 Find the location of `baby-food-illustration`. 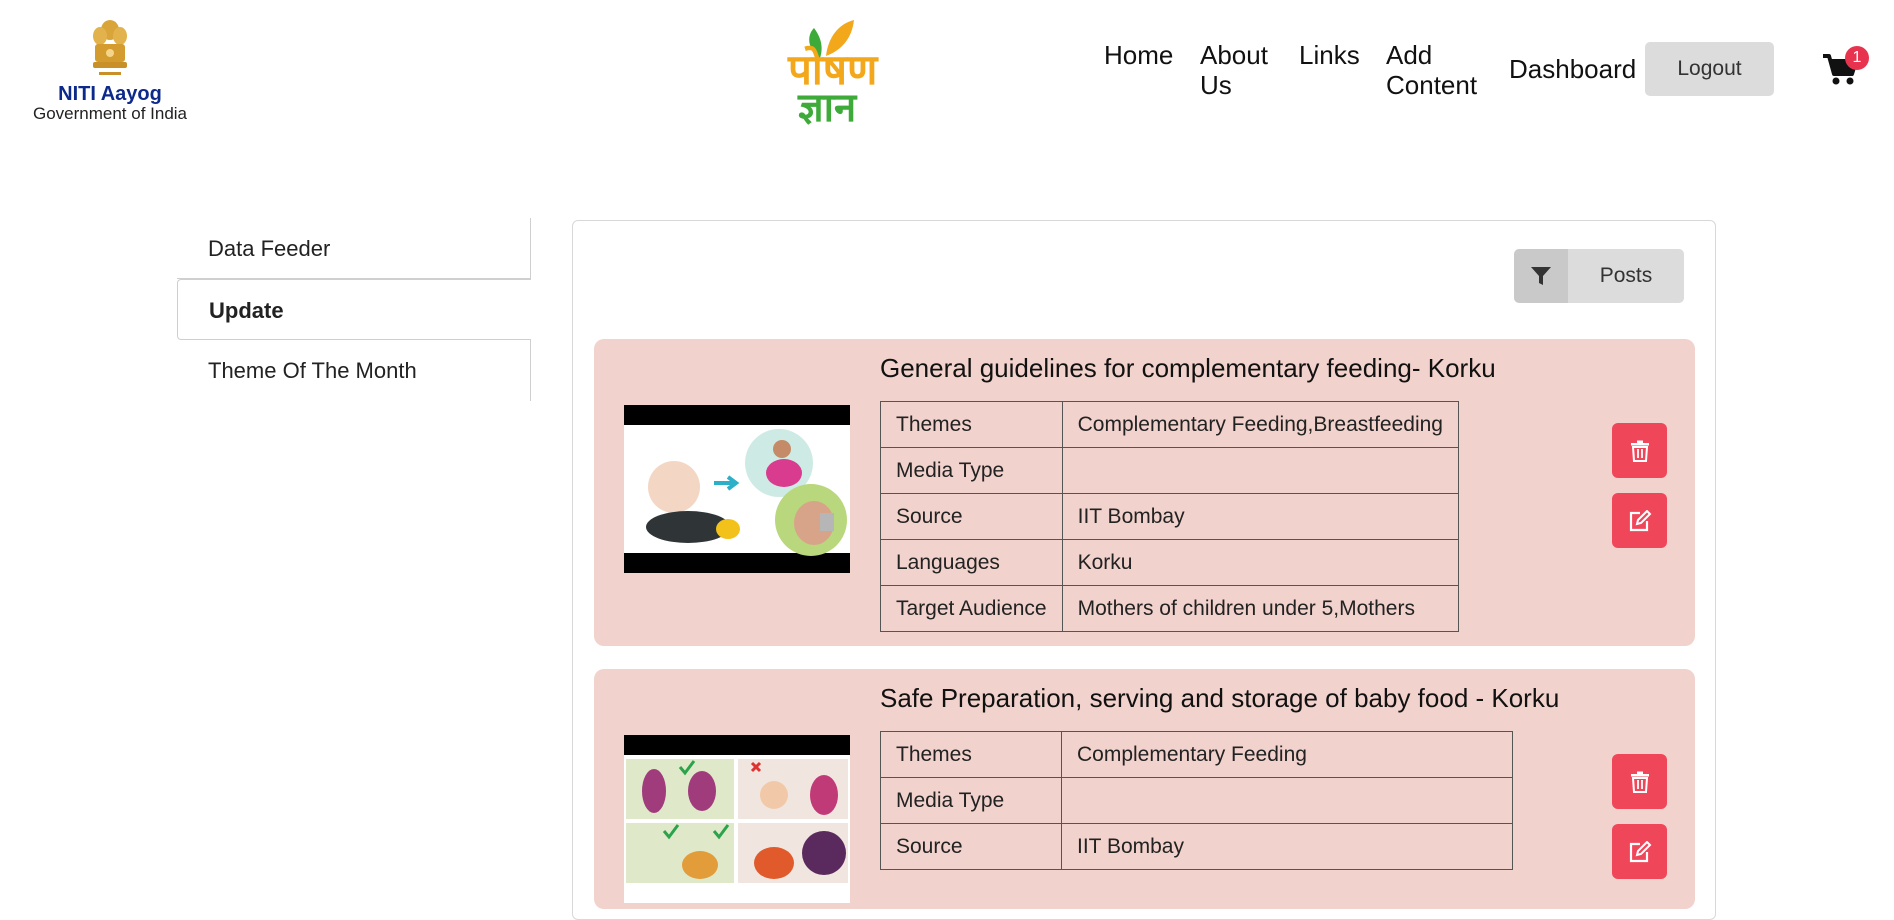

baby-food-illustration is located at coordinates (737, 829).